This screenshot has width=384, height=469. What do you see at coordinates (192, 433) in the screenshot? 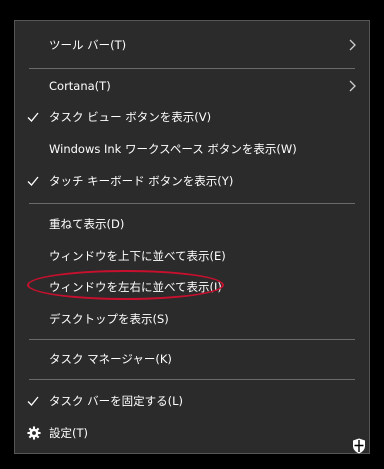
I see `menu-item-settings: 設定(T)` at bounding box center [192, 433].